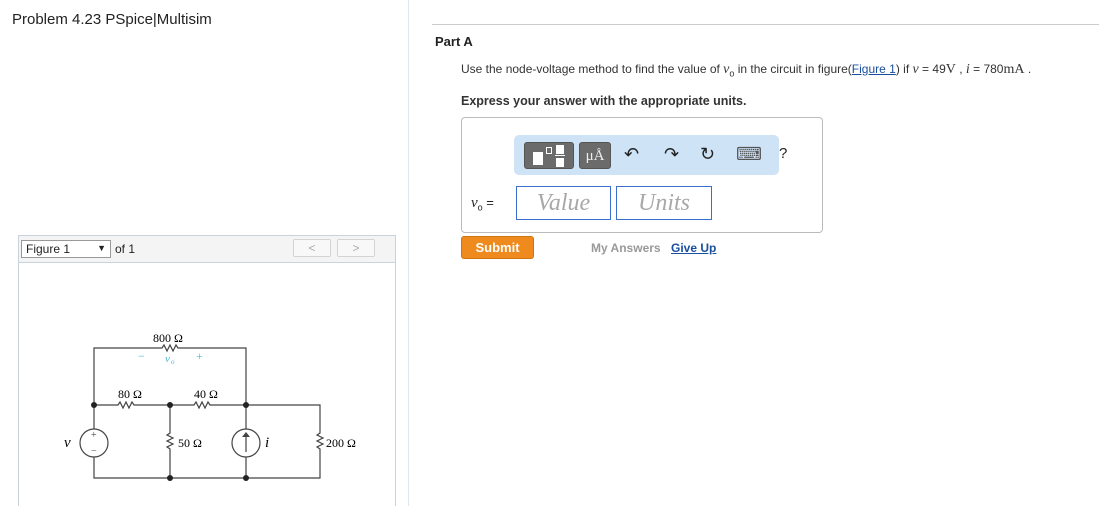  What do you see at coordinates (190, 443) in the screenshot?
I see `label-50: 50 Ω` at bounding box center [190, 443].